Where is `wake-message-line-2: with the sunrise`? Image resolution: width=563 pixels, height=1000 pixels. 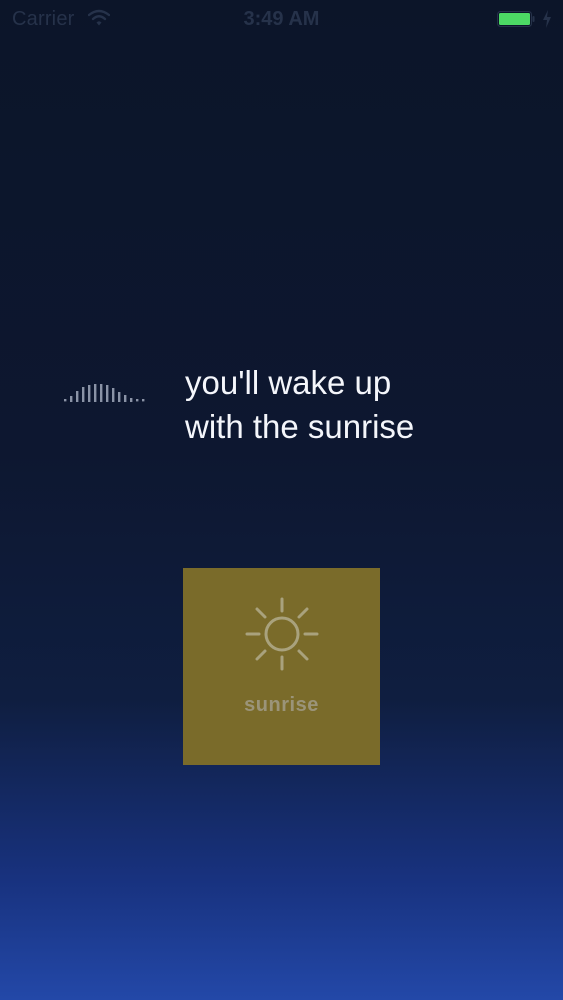
wake-message-line-2: with the sunrise is located at coordinates (300, 426).